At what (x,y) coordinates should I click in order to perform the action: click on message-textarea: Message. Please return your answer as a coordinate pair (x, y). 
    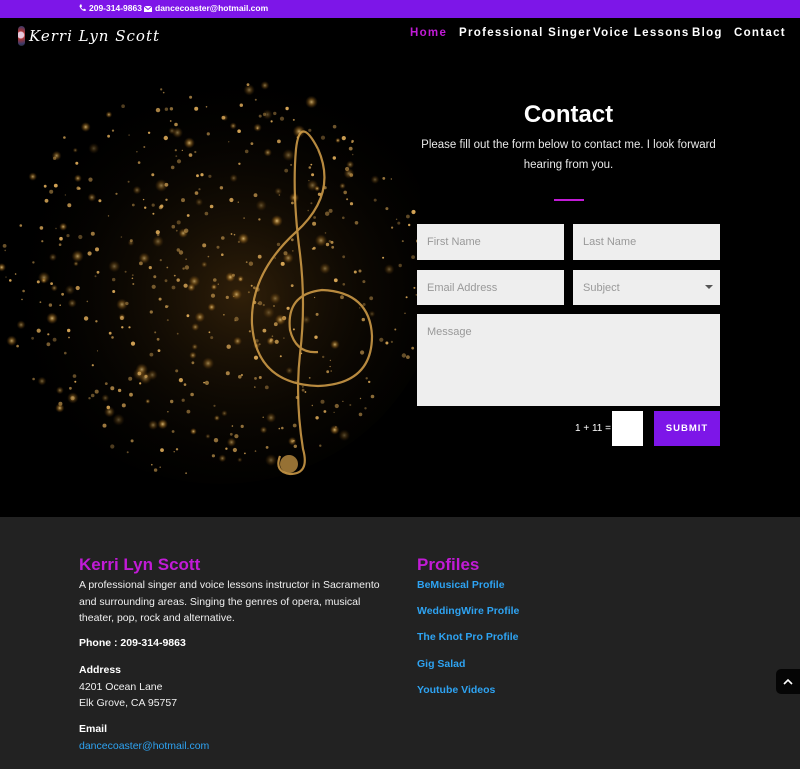
    Looking at the image, I should click on (568, 360).